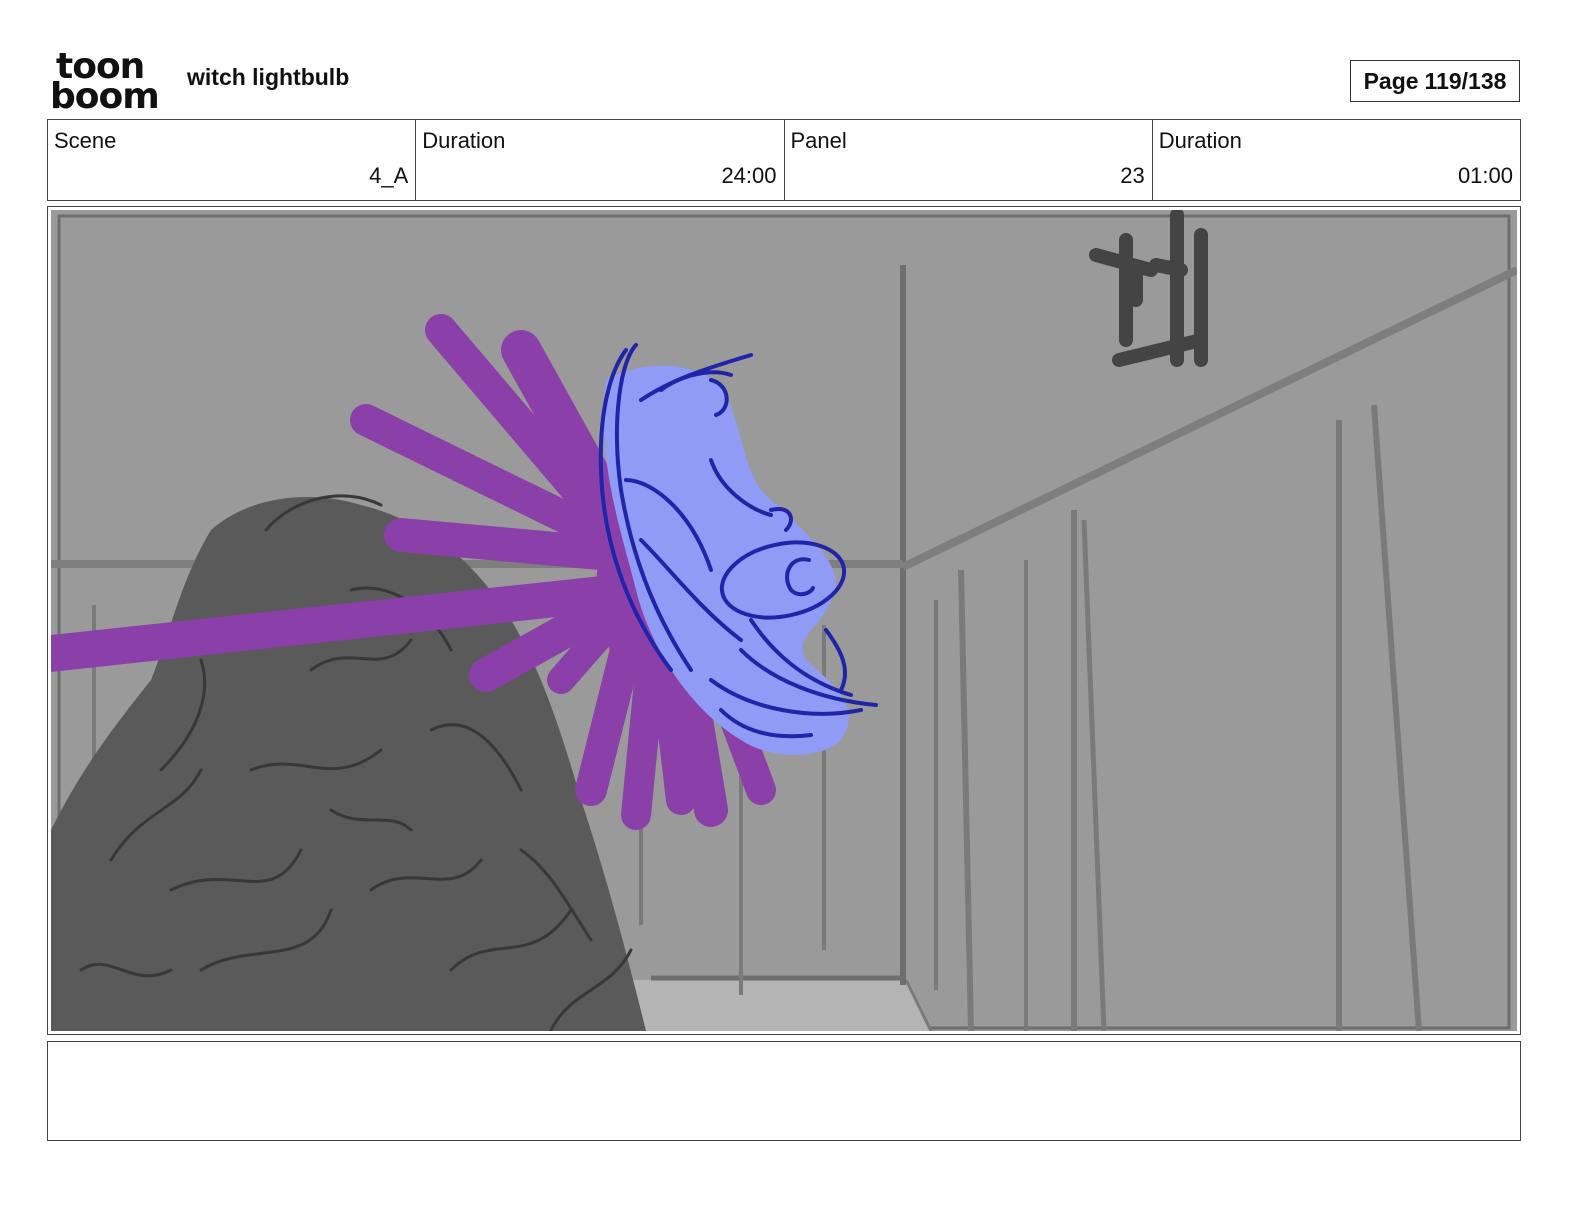  I want to click on panel-value: 23, so click(1132, 175).